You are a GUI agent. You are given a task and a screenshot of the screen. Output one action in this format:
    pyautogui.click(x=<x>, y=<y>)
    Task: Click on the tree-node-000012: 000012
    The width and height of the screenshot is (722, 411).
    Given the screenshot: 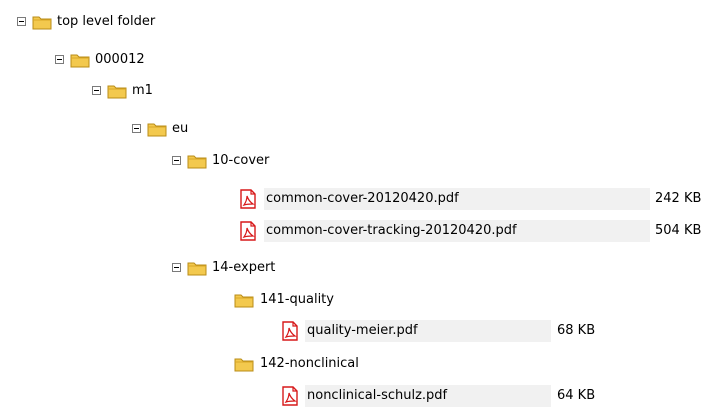 What is the action you would take?
    pyautogui.click(x=130, y=61)
    